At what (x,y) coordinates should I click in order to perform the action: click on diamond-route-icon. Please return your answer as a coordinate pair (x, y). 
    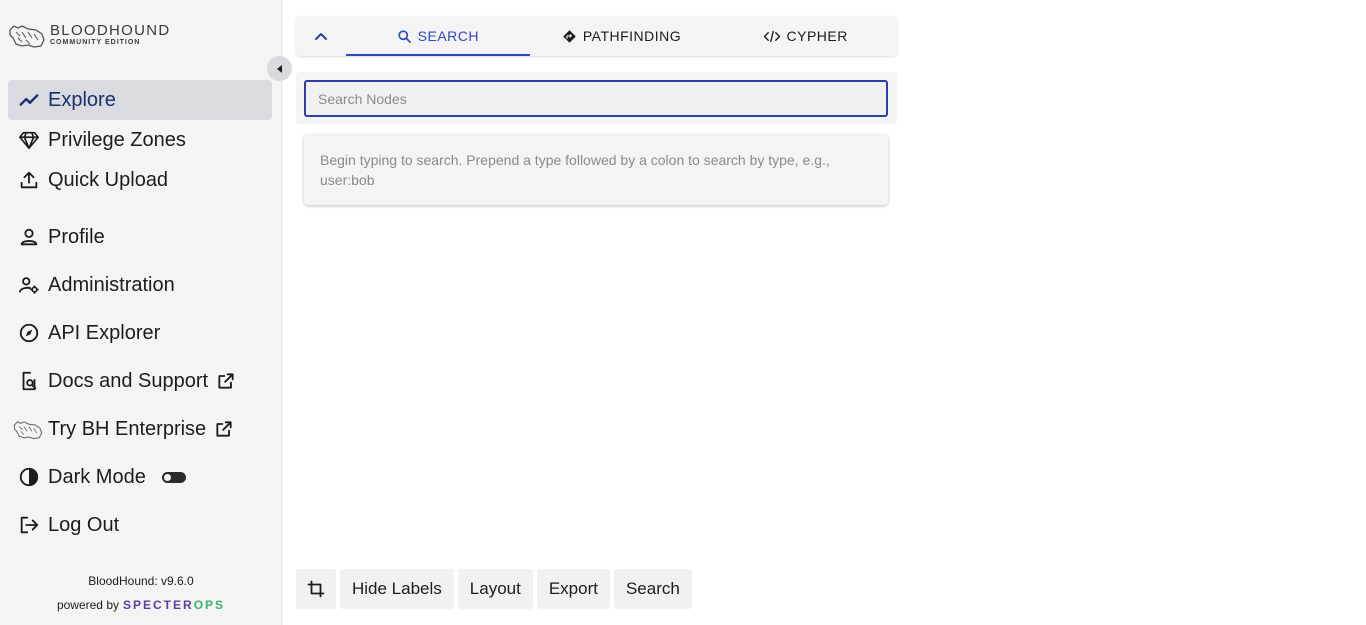
    Looking at the image, I should click on (569, 36).